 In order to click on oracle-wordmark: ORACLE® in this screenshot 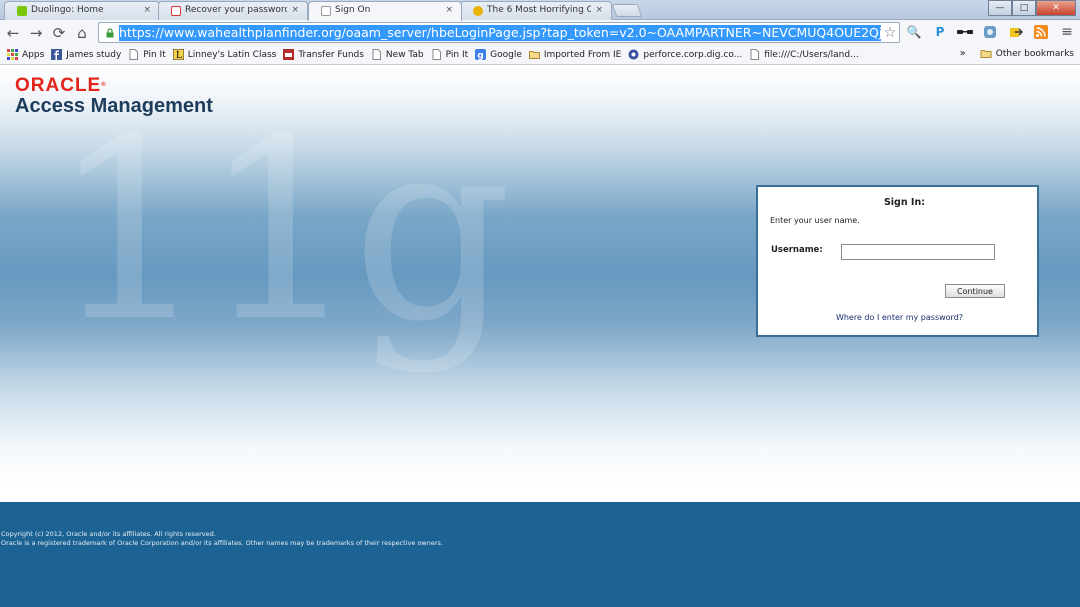, I will do `click(61, 85)`.